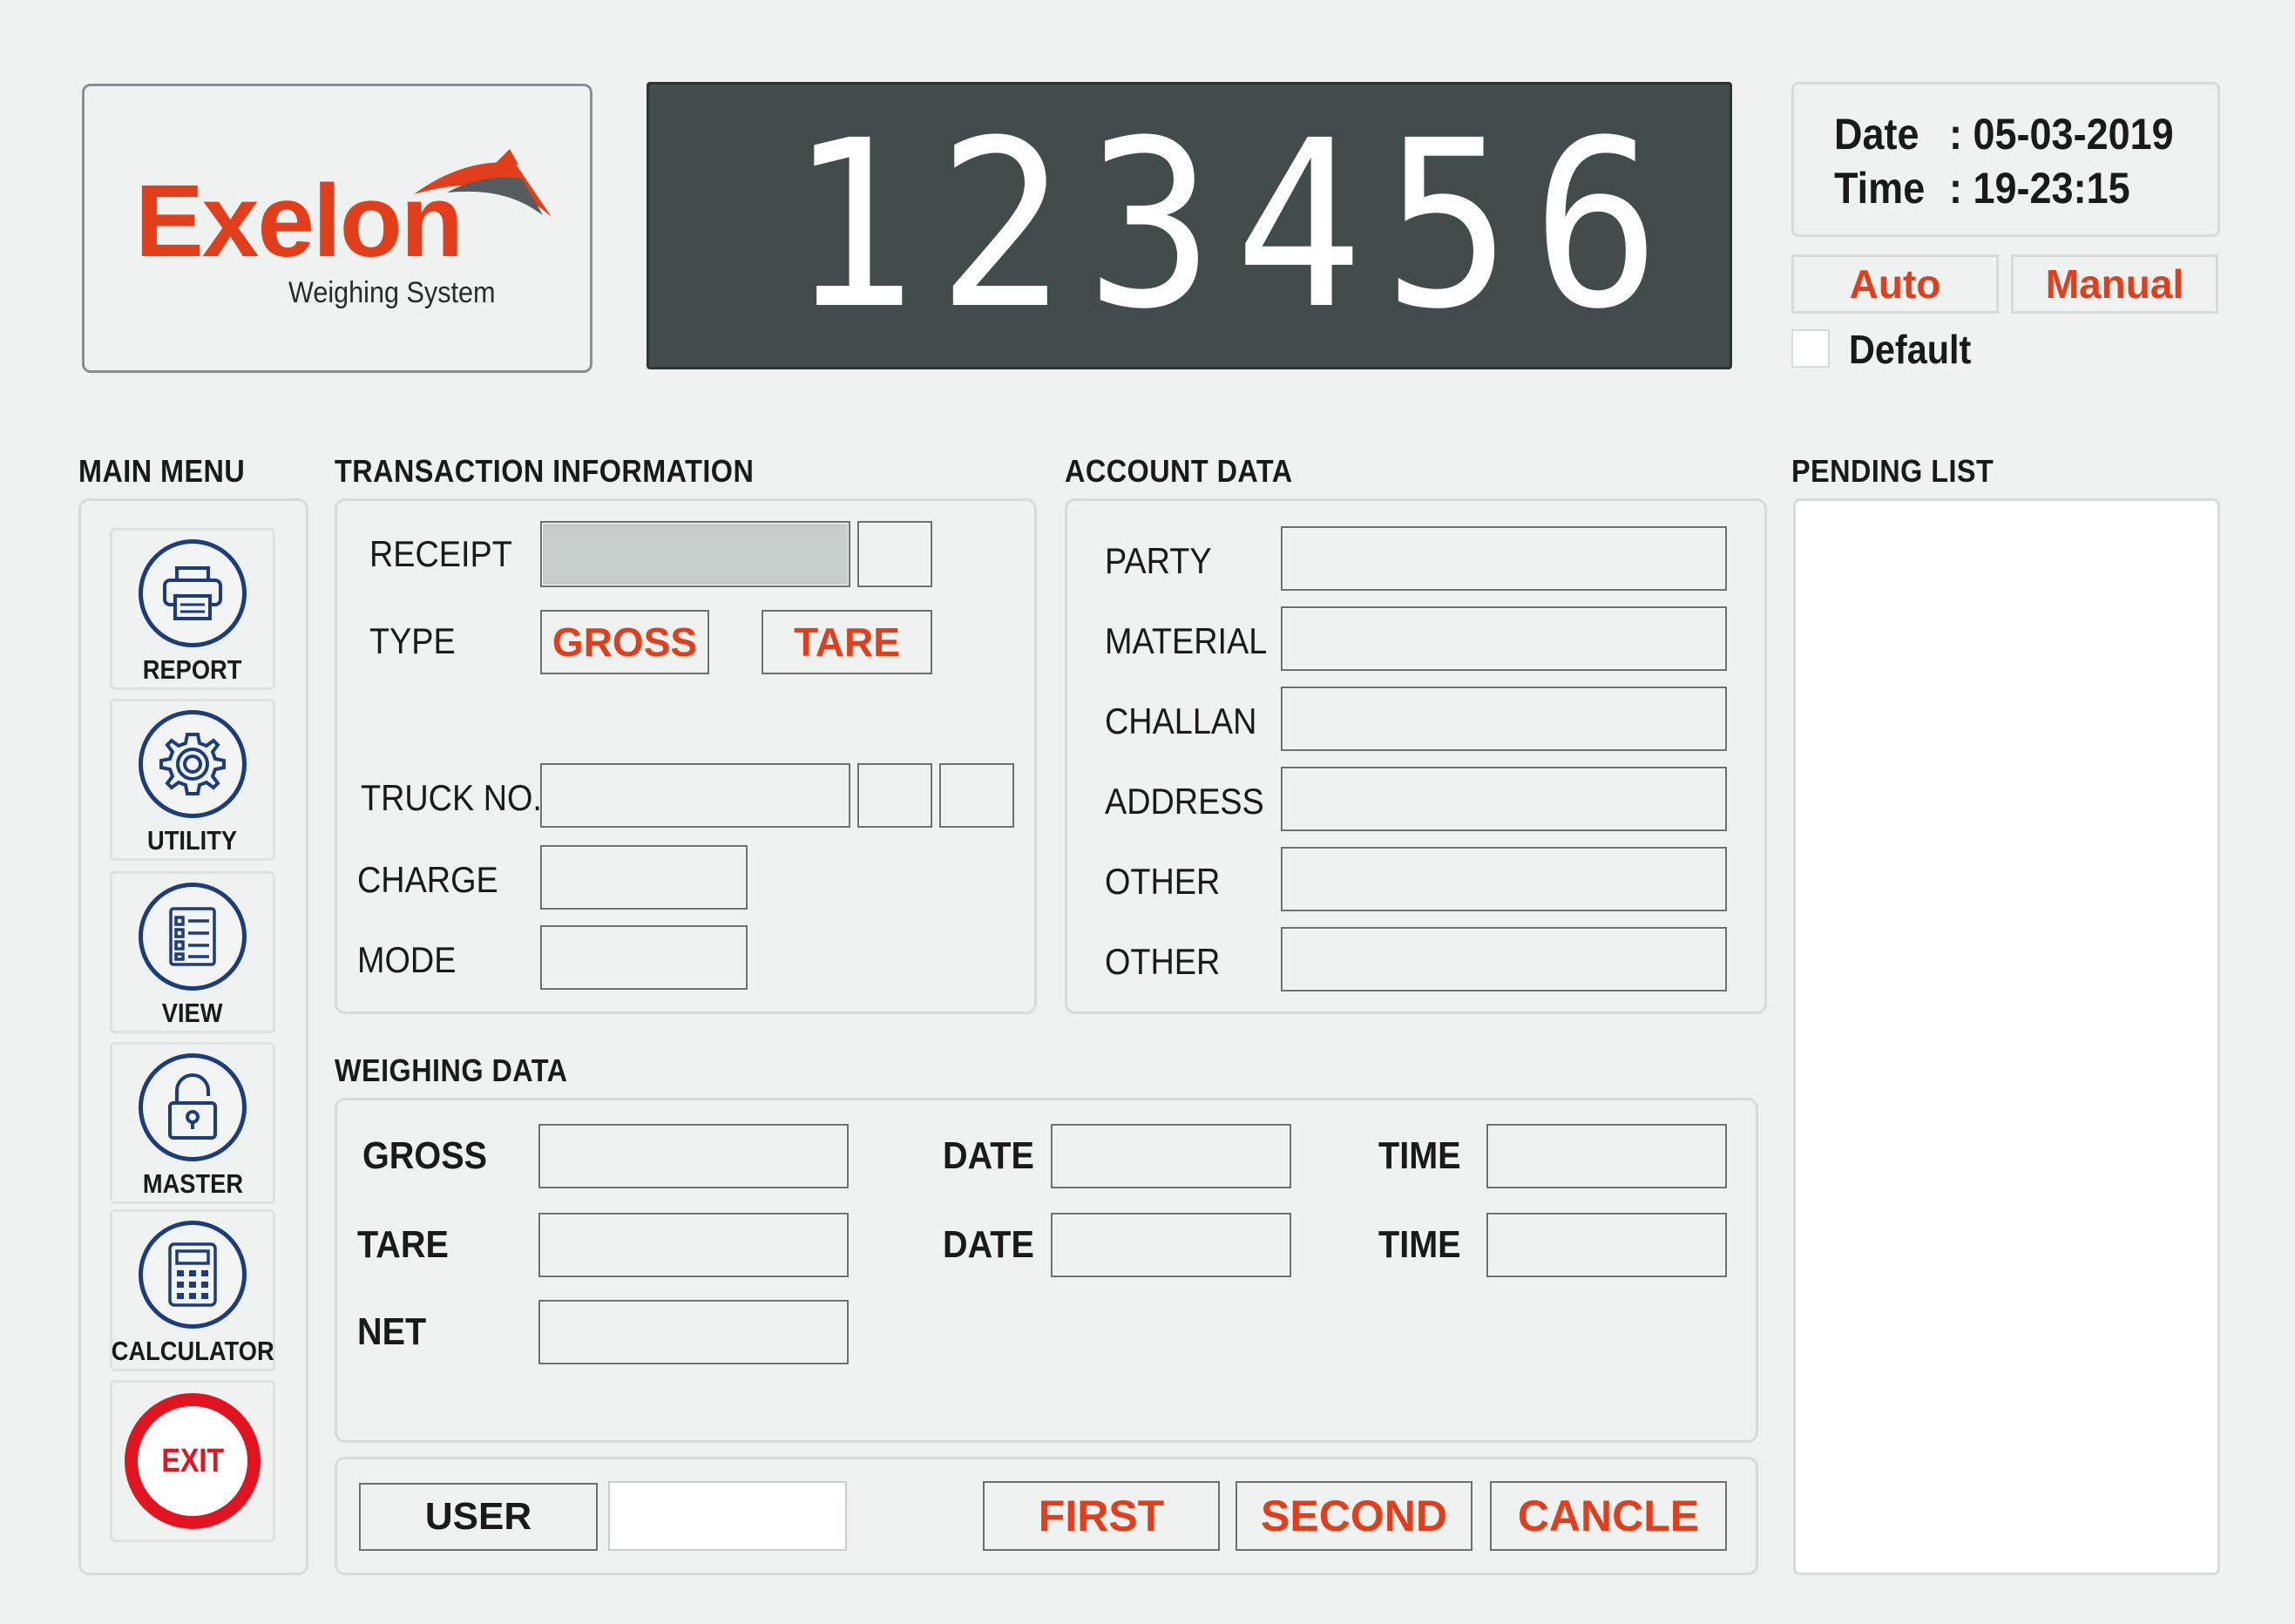 The height and width of the screenshot is (1624, 2295). Describe the element at coordinates (1184, 801) in the screenshot. I see `address-label: ADDRESS` at that location.